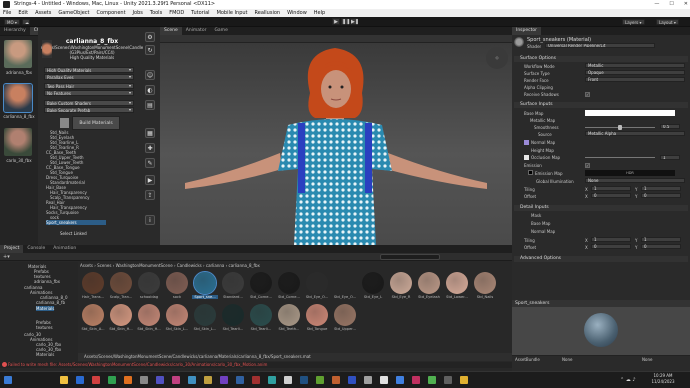 The height and width of the screenshot is (388, 690). I want to click on emission-color-hdr: HDR, so click(630, 173).